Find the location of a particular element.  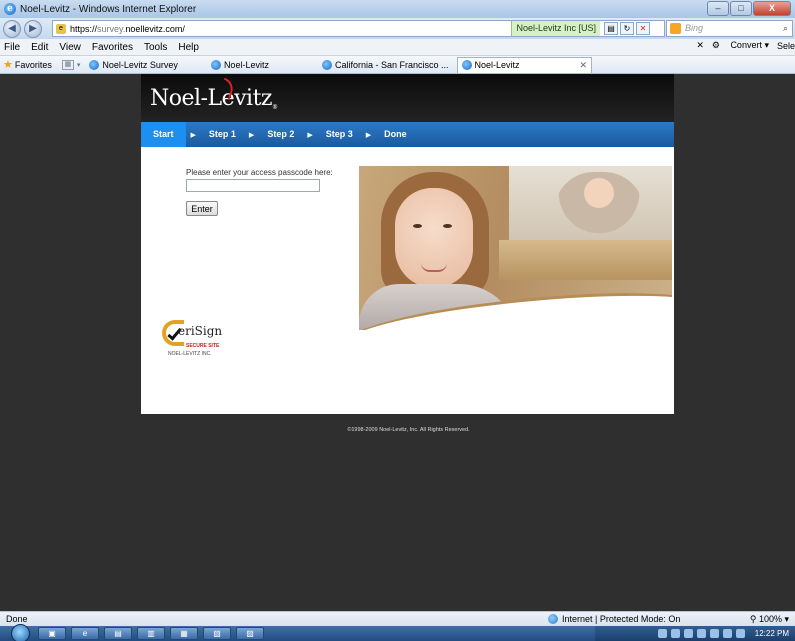

system-tray: 12:22 PM is located at coordinates (695, 633).